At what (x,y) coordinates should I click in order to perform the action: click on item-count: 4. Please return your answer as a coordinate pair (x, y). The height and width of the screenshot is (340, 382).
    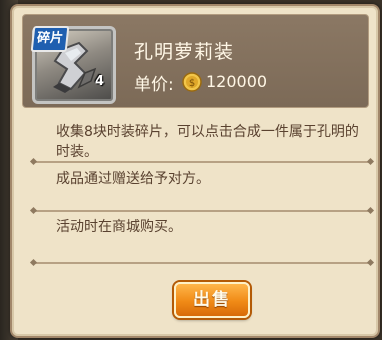
    Looking at the image, I should click on (100, 81).